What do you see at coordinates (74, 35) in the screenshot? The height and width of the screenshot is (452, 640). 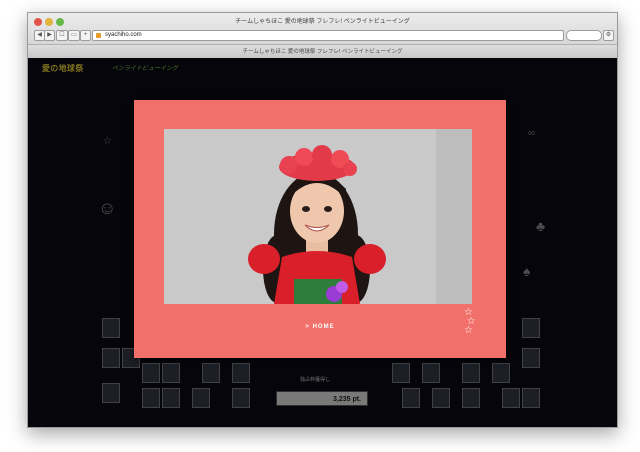 I see `bookmarks-icon: ▭` at bounding box center [74, 35].